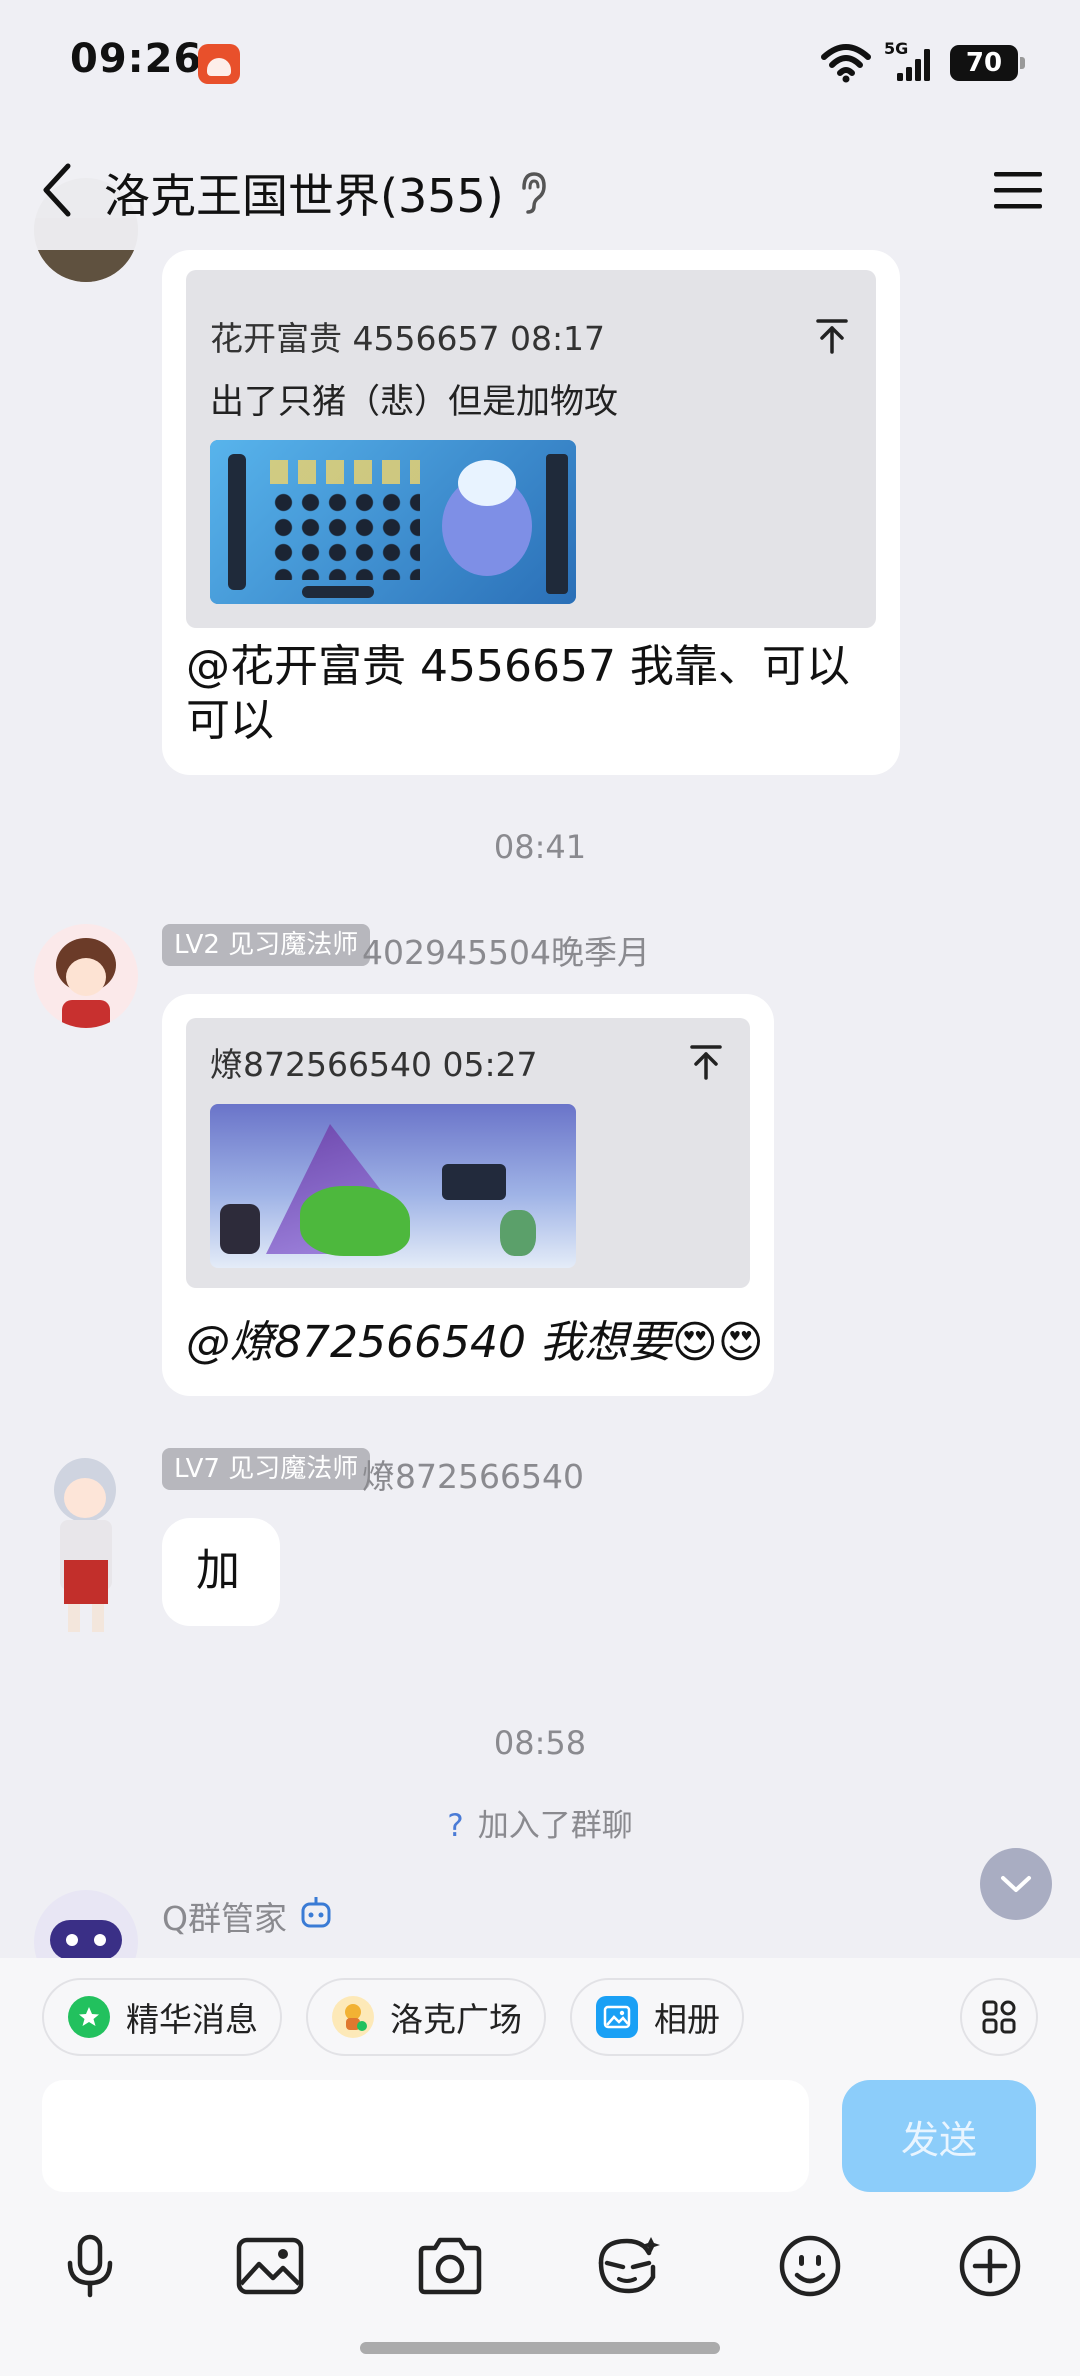  What do you see at coordinates (266, 945) in the screenshot?
I see `level-badge: LV2 见习魔法师` at bounding box center [266, 945].